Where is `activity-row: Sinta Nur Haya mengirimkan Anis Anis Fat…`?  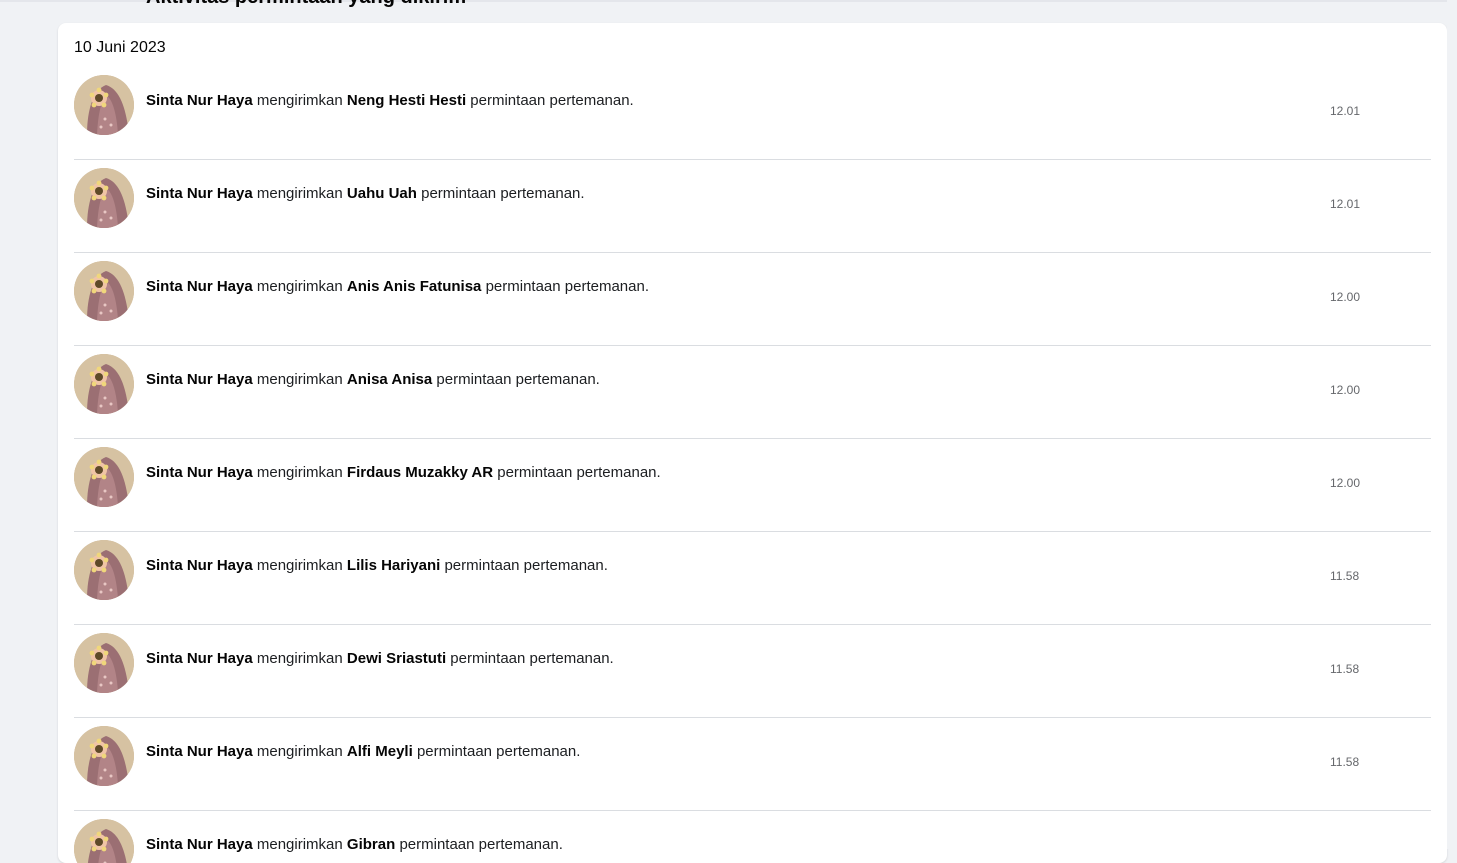
activity-row: Sinta Nur Haya mengirimkan Anis Anis Fat… is located at coordinates (752, 299).